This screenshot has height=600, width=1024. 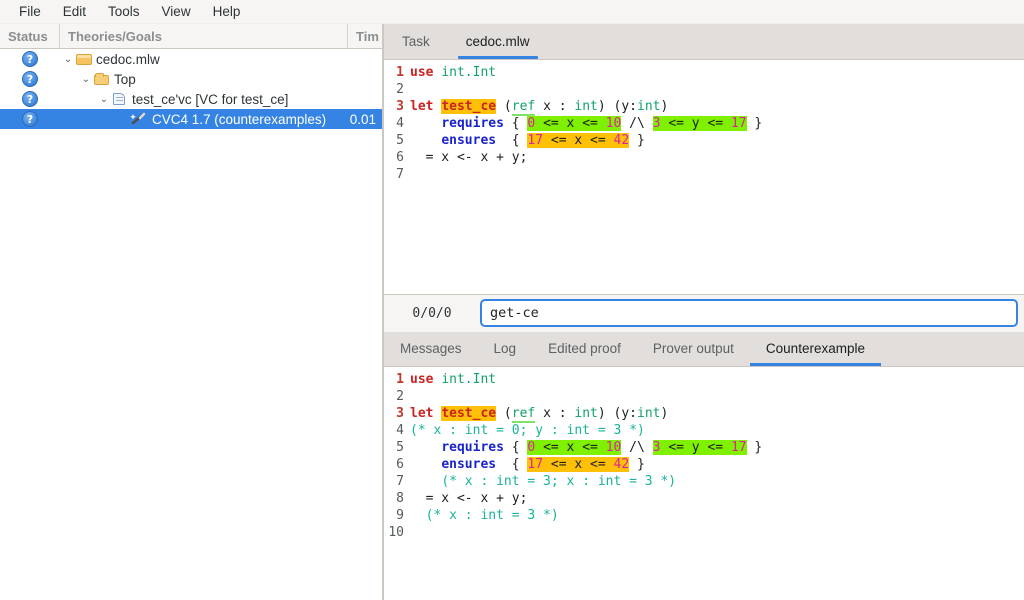 I want to click on tab-cedoc-mlw: cedoc.mlw, so click(x=498, y=41).